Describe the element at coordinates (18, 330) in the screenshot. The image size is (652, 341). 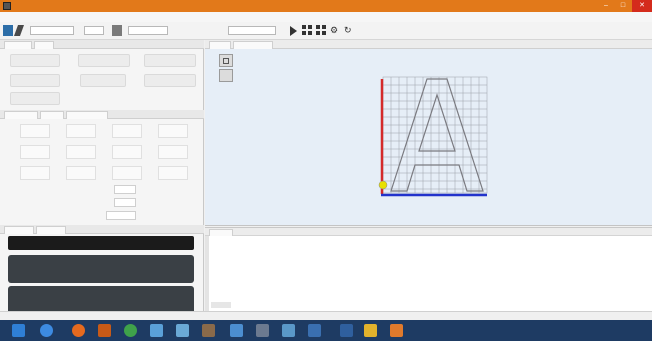
I see `windows-start-icon` at that location.